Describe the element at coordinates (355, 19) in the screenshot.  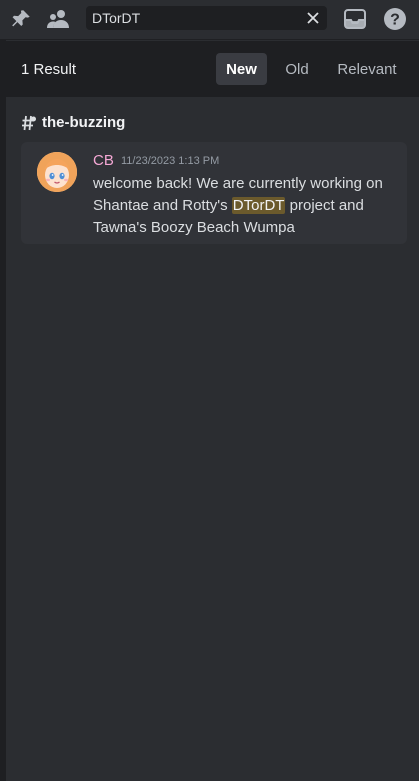
I see `inbox-icon` at that location.